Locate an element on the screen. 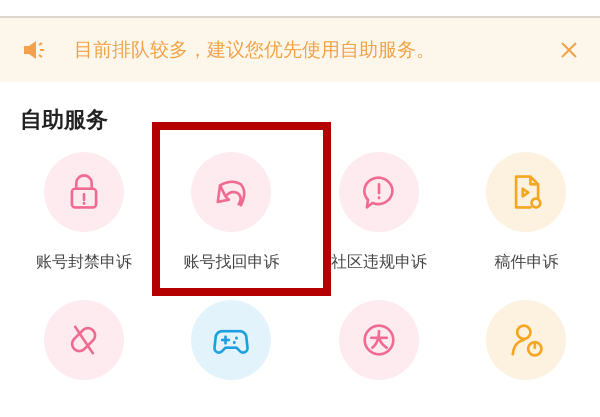  speaker-icon is located at coordinates (34, 50).